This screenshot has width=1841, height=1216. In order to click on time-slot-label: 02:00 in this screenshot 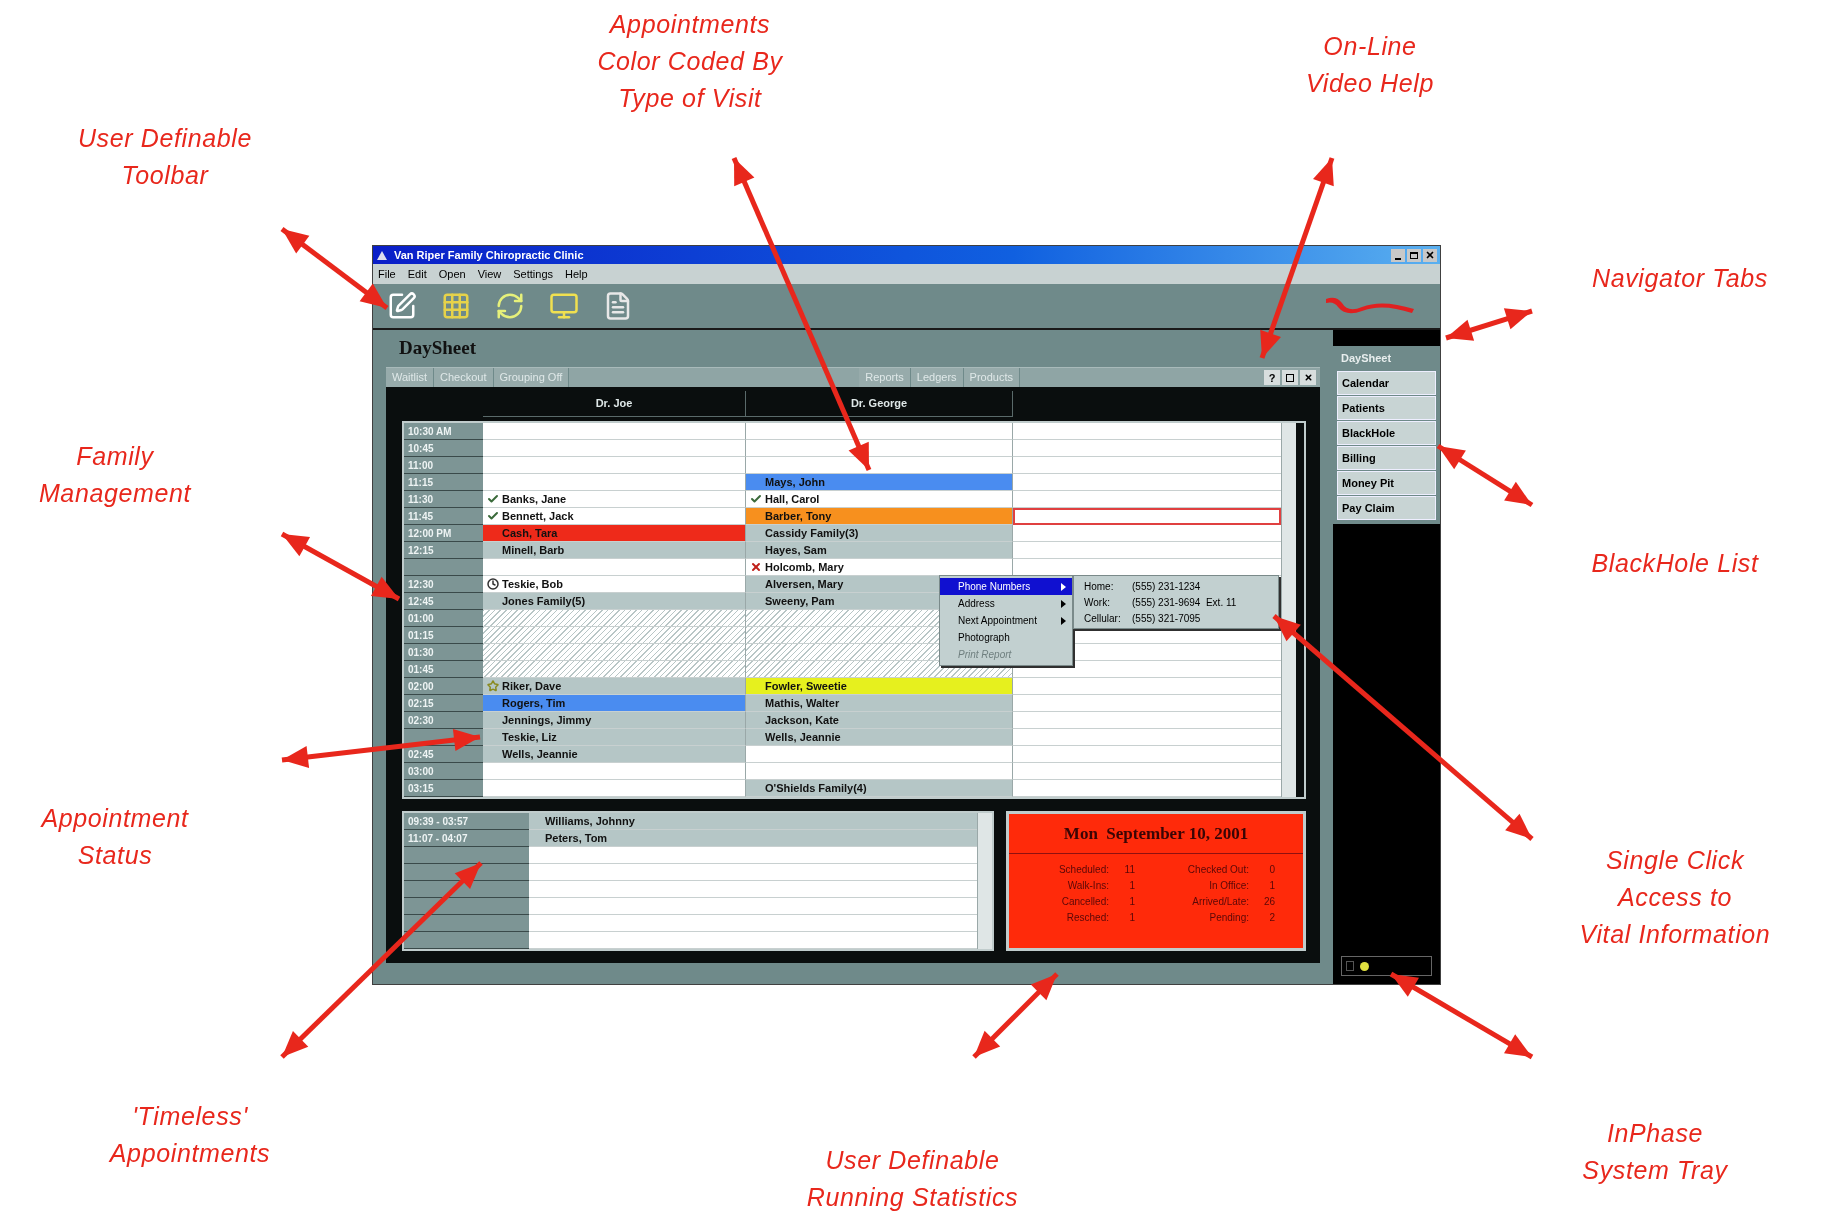, I will do `click(443, 686)`.